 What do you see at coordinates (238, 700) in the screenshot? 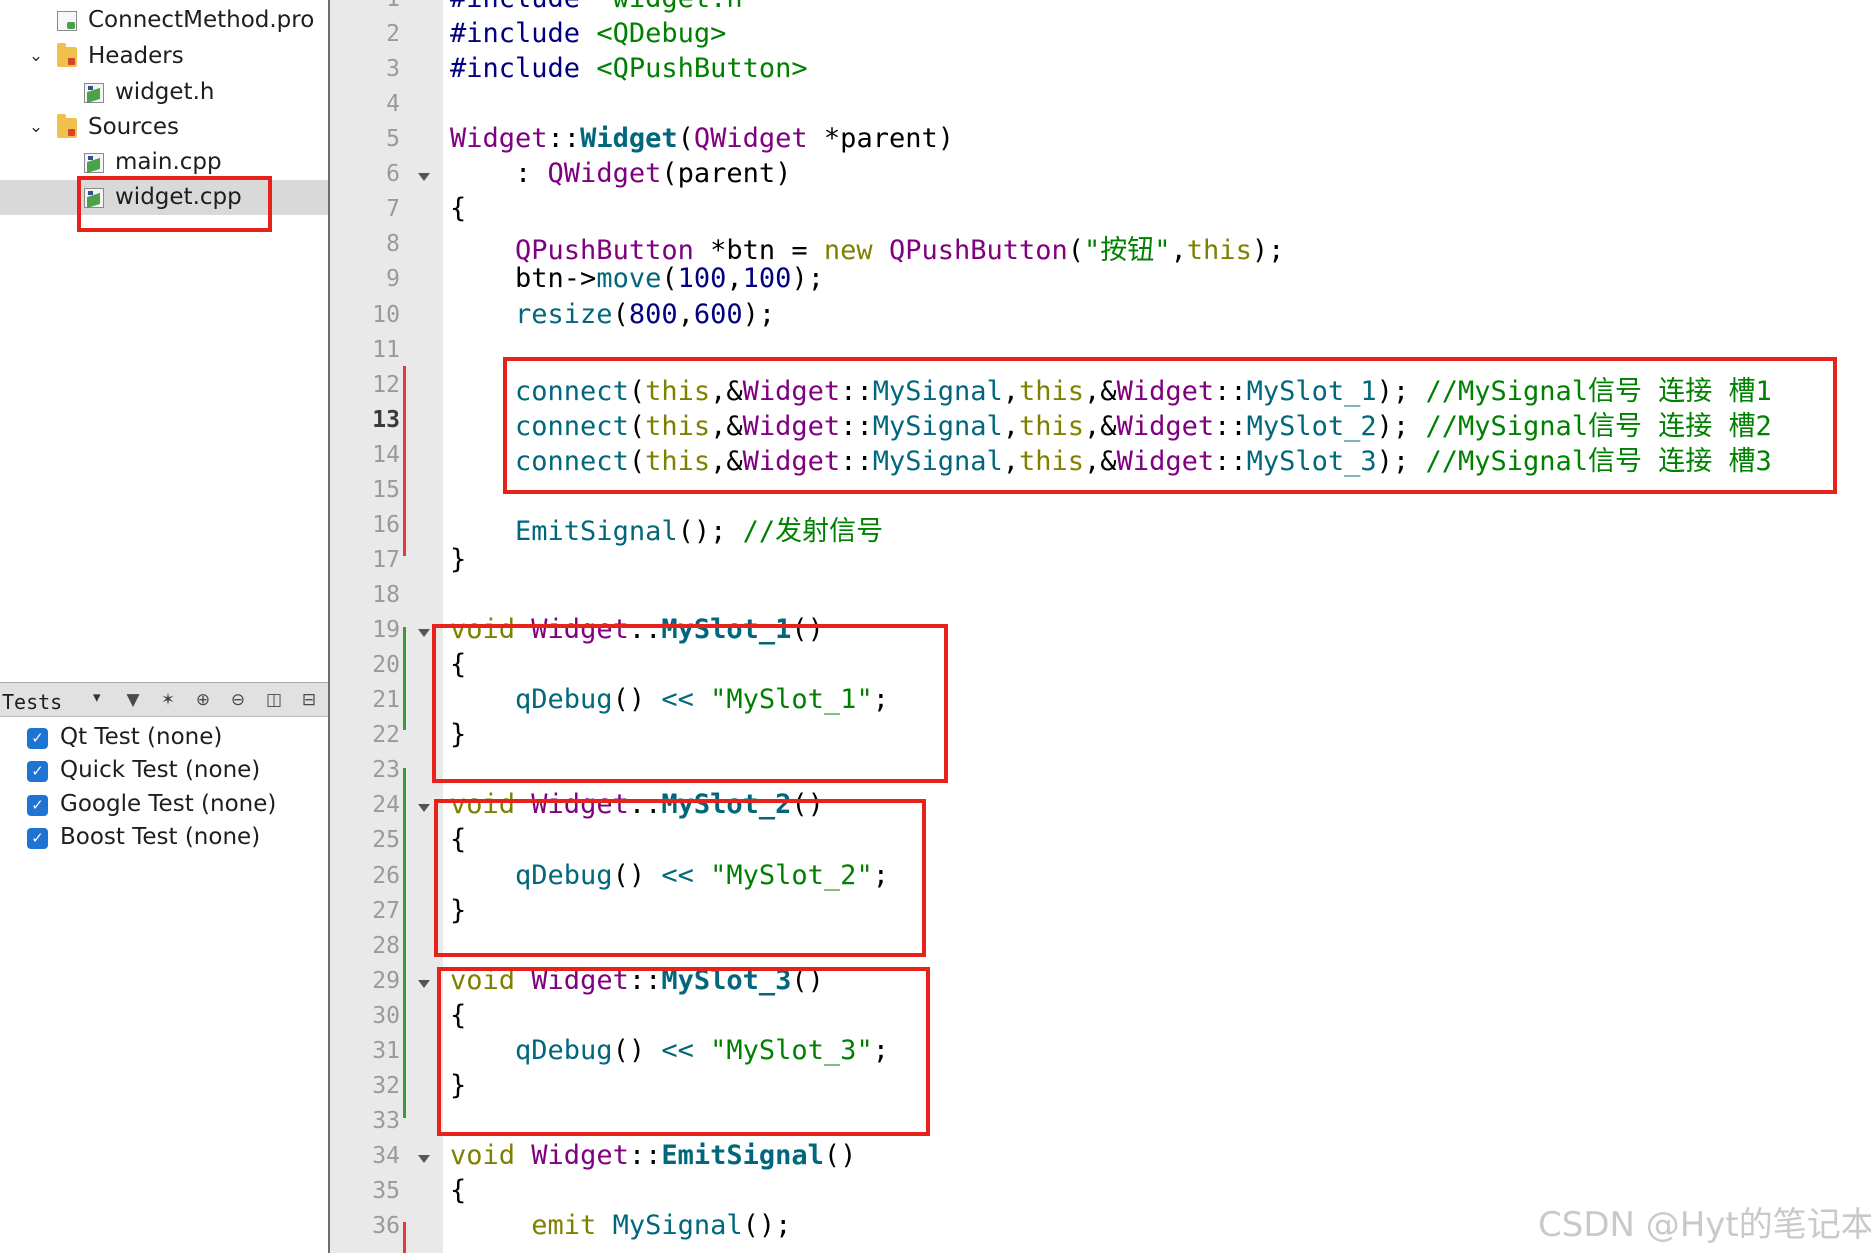
I see `collapse-all-icon: ⊖` at bounding box center [238, 700].